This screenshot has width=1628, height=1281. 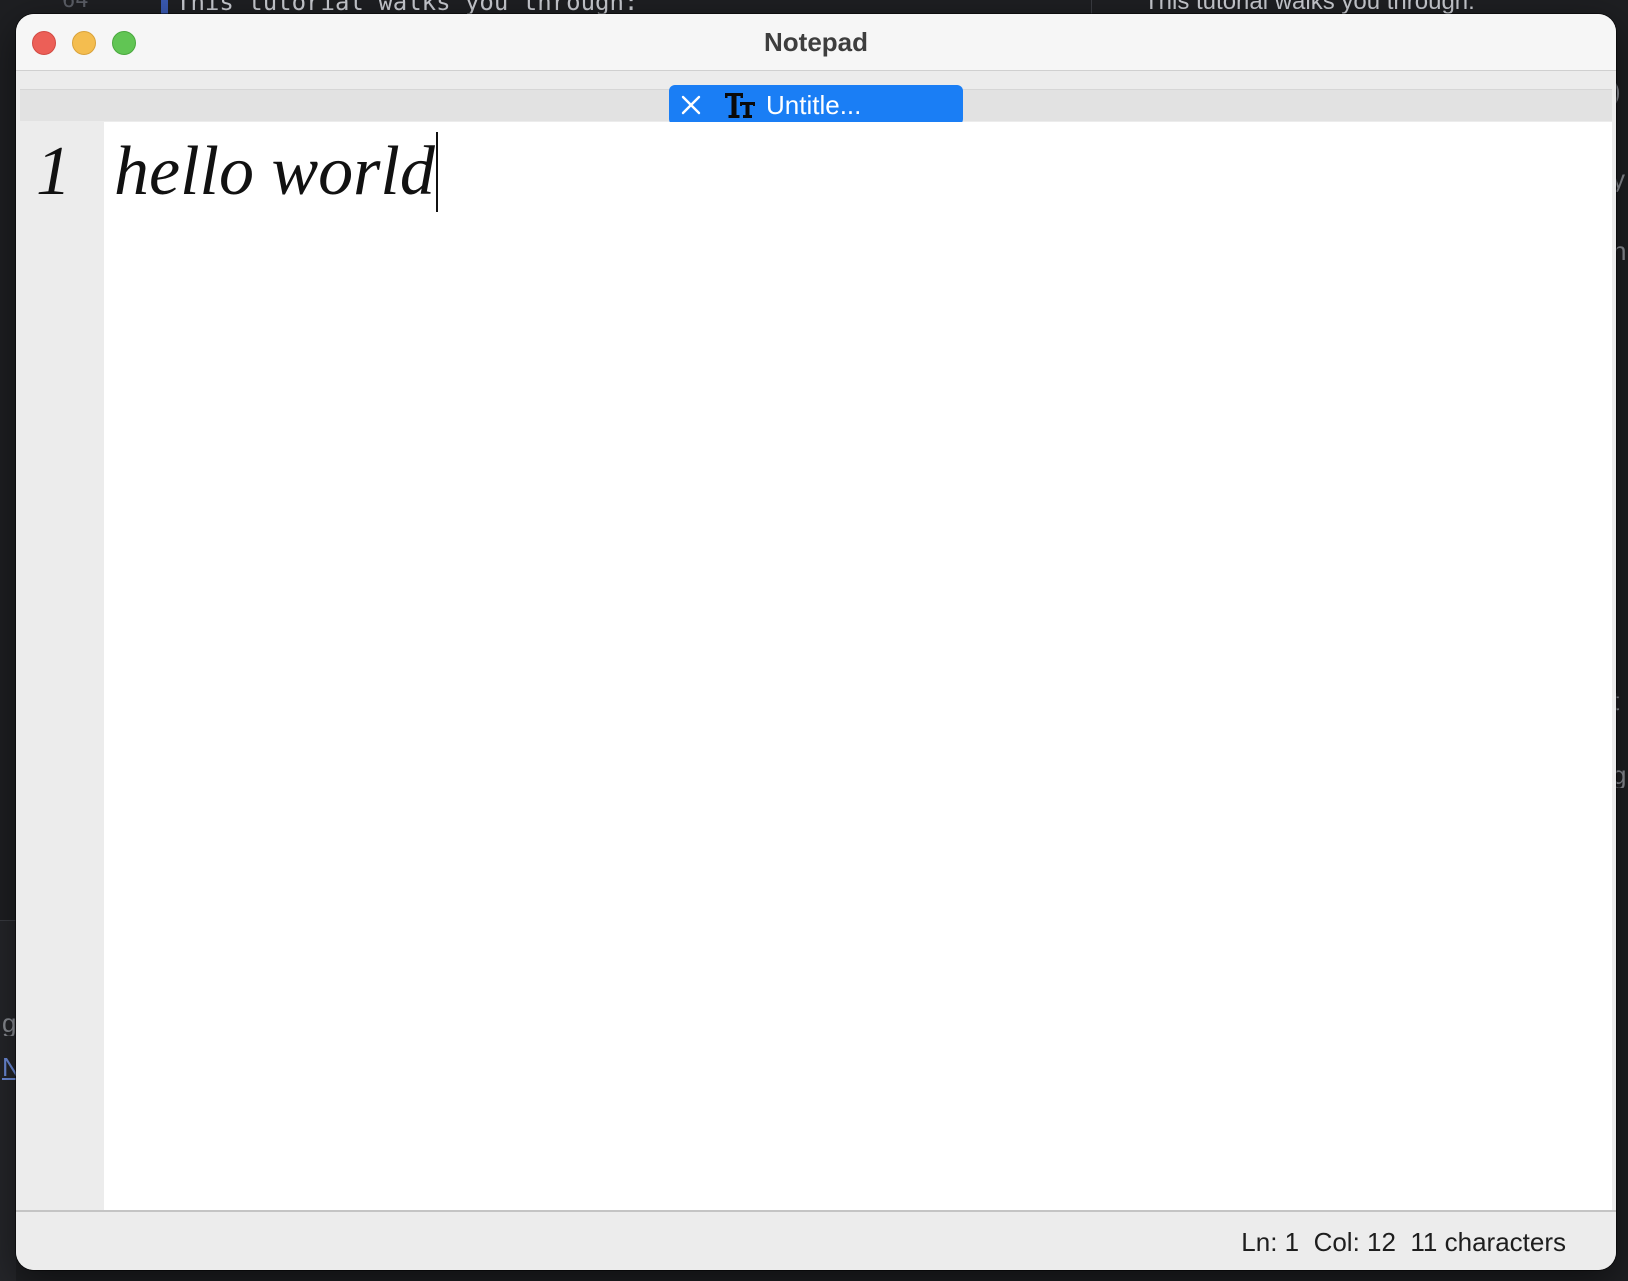 What do you see at coordinates (1091, 7) in the screenshot?
I see `background-divider` at bounding box center [1091, 7].